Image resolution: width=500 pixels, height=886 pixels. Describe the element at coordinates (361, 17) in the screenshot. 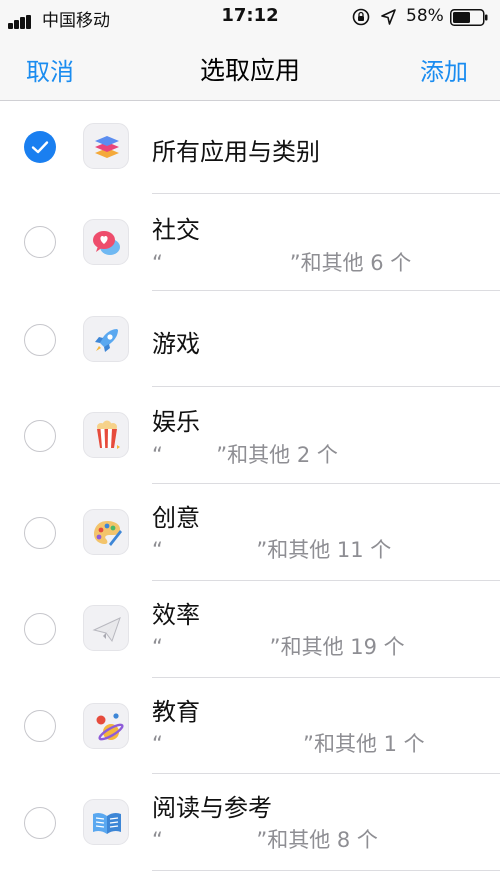

I see `orientation-lock-icon` at that location.